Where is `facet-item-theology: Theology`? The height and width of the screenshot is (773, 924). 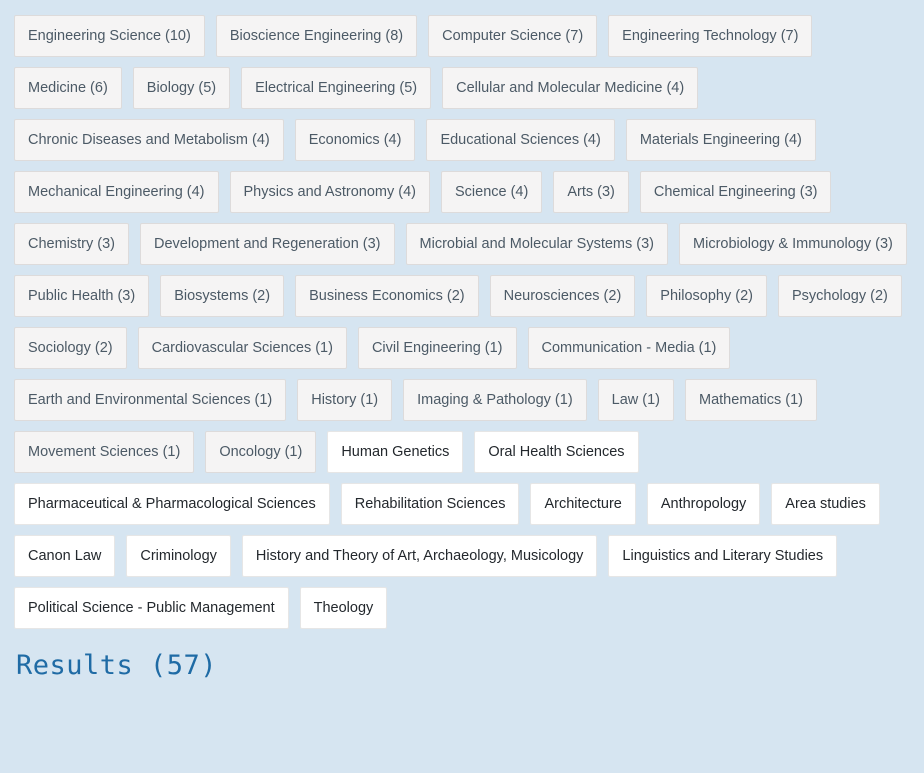 facet-item-theology: Theology is located at coordinates (343, 608).